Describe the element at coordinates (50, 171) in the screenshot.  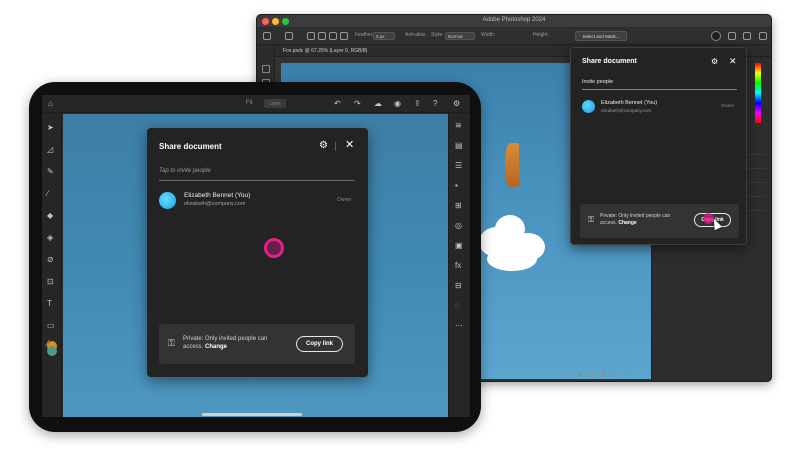
I see `quick-select-icon: ✎` at that location.